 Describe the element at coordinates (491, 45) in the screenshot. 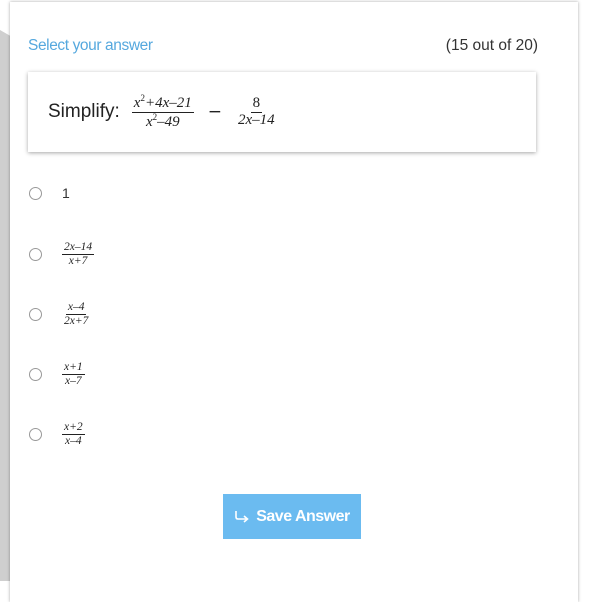

I see `question-progress: (15 out of 20)` at that location.